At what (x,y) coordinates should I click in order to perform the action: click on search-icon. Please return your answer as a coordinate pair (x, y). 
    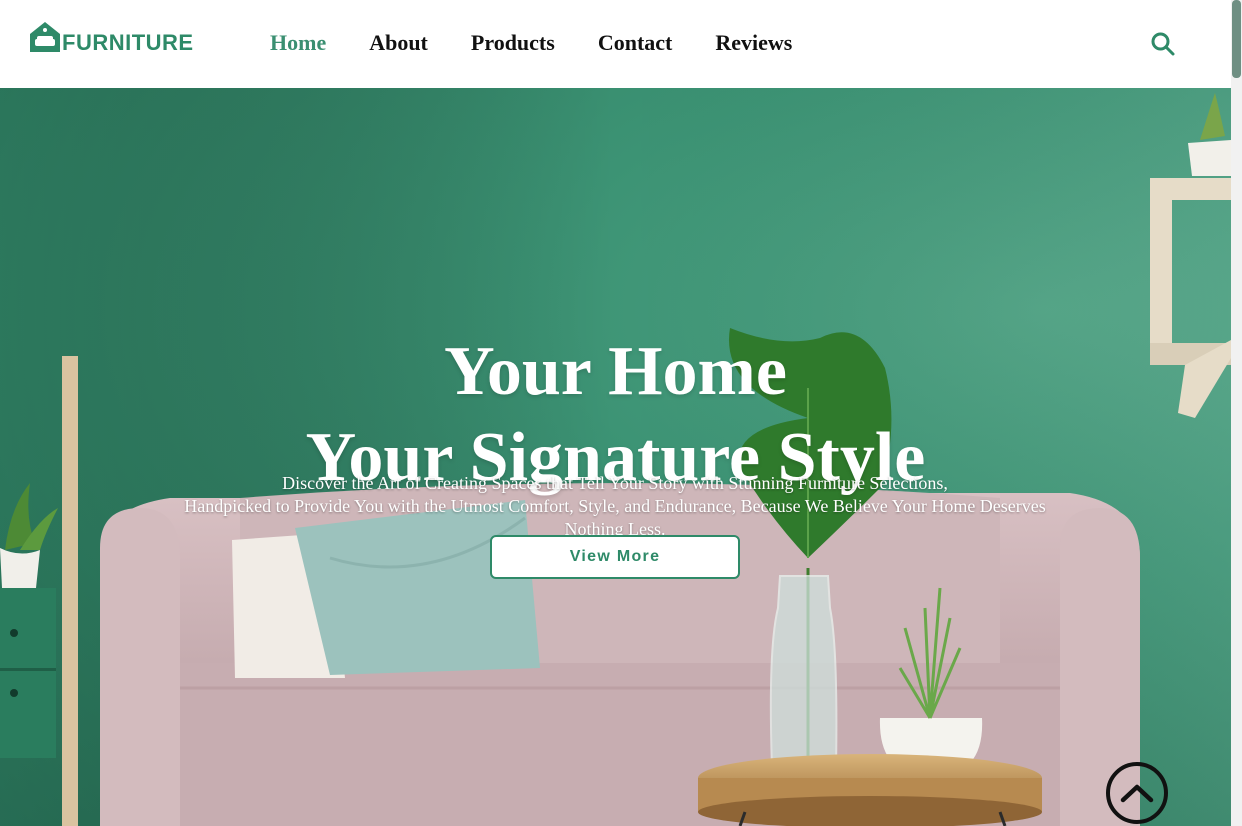
    Looking at the image, I should click on (1163, 44).